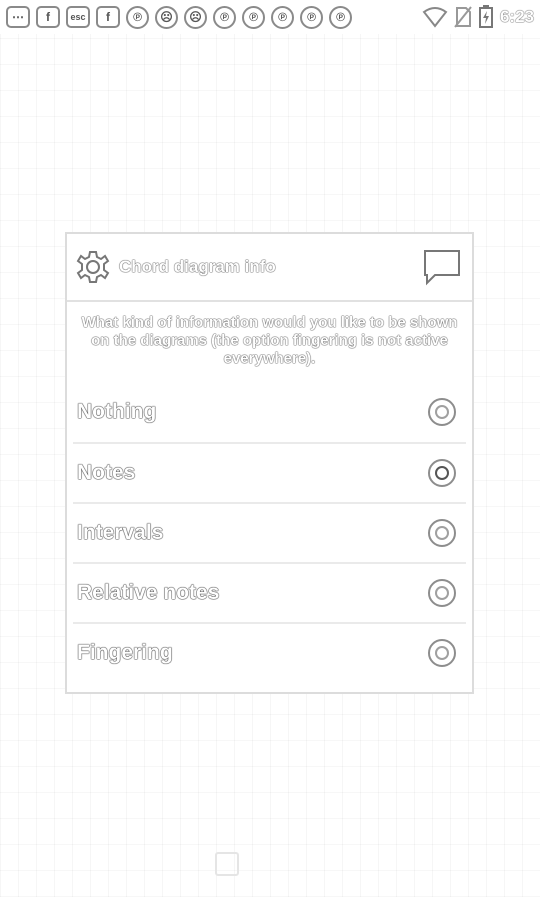  What do you see at coordinates (179, 17) in the screenshot?
I see `notification-icons: ⋯ f esc f ℗ ☹ ☹ ℗ ℗ ℗ ℗ ℗` at bounding box center [179, 17].